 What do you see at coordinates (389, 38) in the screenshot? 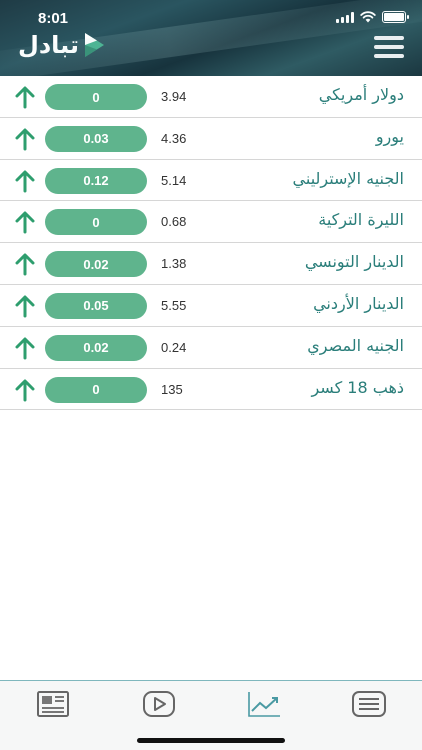
I see `menu-bar-top` at bounding box center [389, 38].